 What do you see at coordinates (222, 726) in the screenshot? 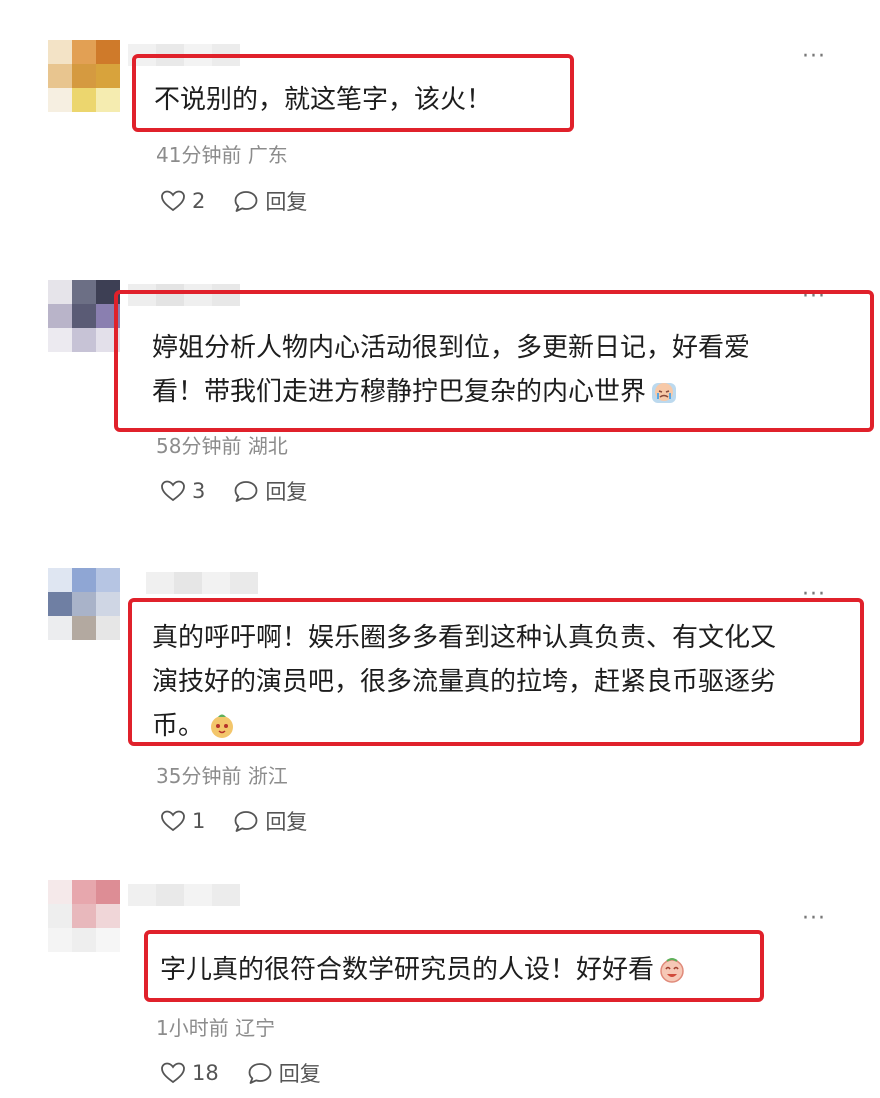
I see `cute-face-emoji` at bounding box center [222, 726].